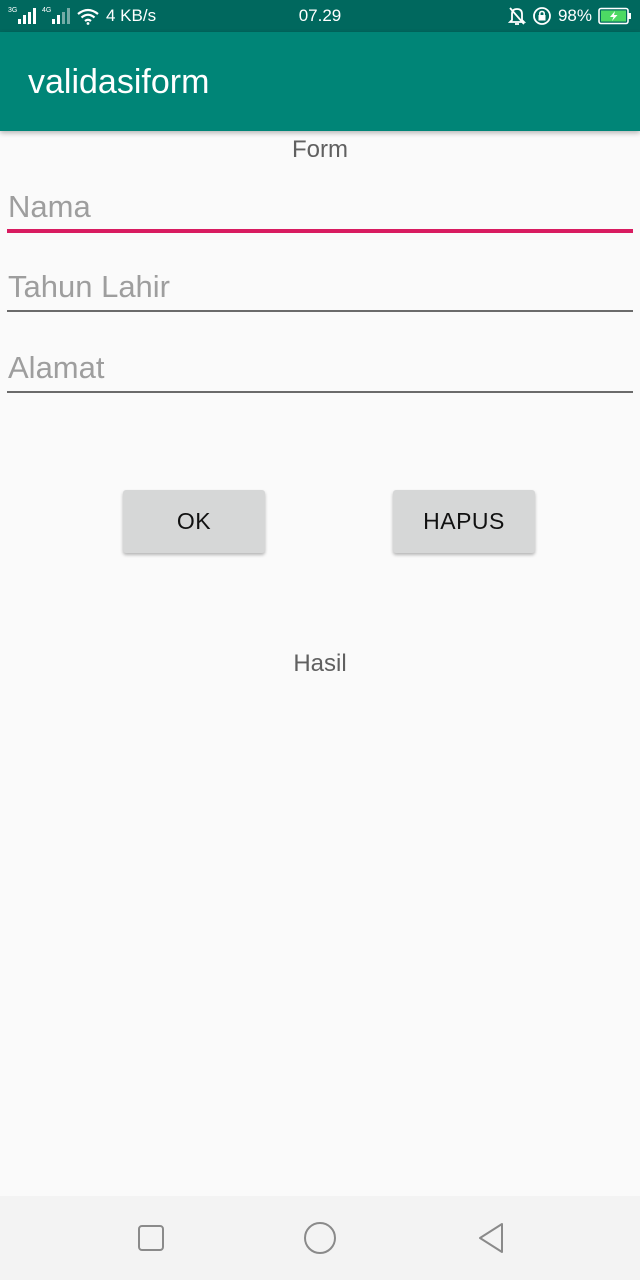 Image resolution: width=640 pixels, height=1280 pixels. What do you see at coordinates (320, 311) in the screenshot?
I see `tahun-lahir-underline` at bounding box center [320, 311].